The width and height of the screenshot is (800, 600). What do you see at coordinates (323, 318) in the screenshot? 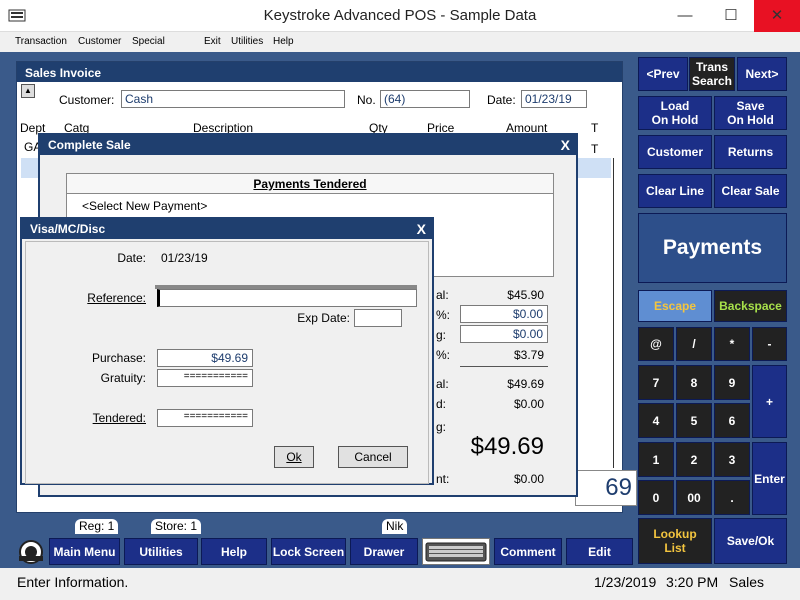
I see `exp-date-label: Exp Date:` at bounding box center [323, 318].